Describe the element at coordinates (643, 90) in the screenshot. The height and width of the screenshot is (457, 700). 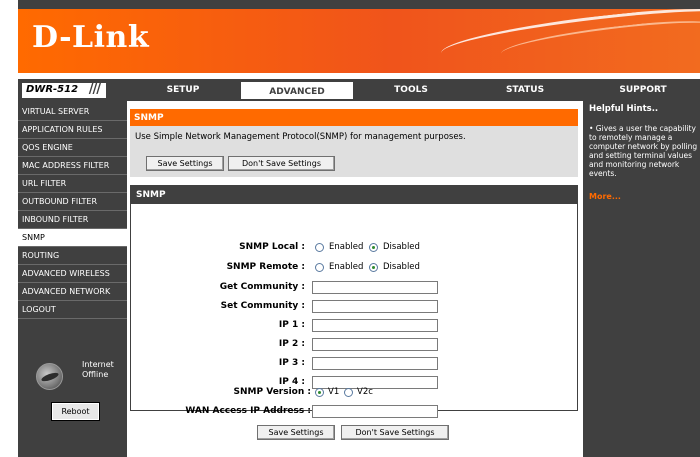
I see `tab-support: SUPPORT` at that location.